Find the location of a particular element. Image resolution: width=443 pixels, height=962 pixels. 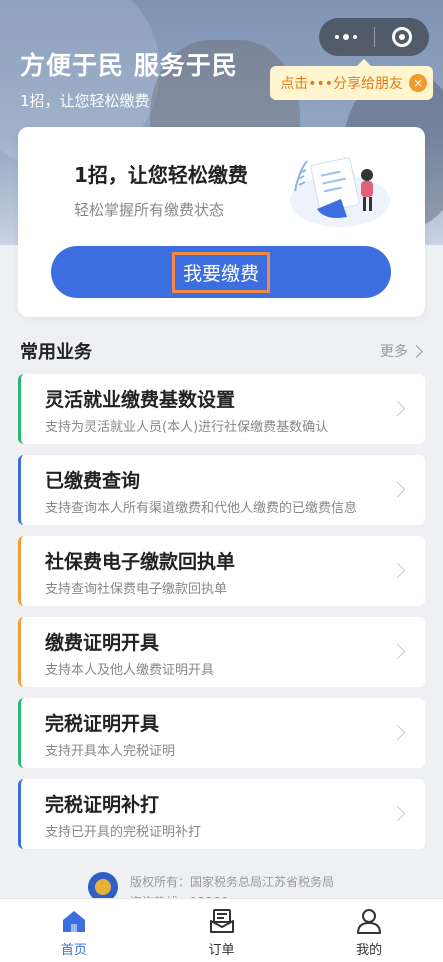

tab-home: 首页 is located at coordinates (74, 930).